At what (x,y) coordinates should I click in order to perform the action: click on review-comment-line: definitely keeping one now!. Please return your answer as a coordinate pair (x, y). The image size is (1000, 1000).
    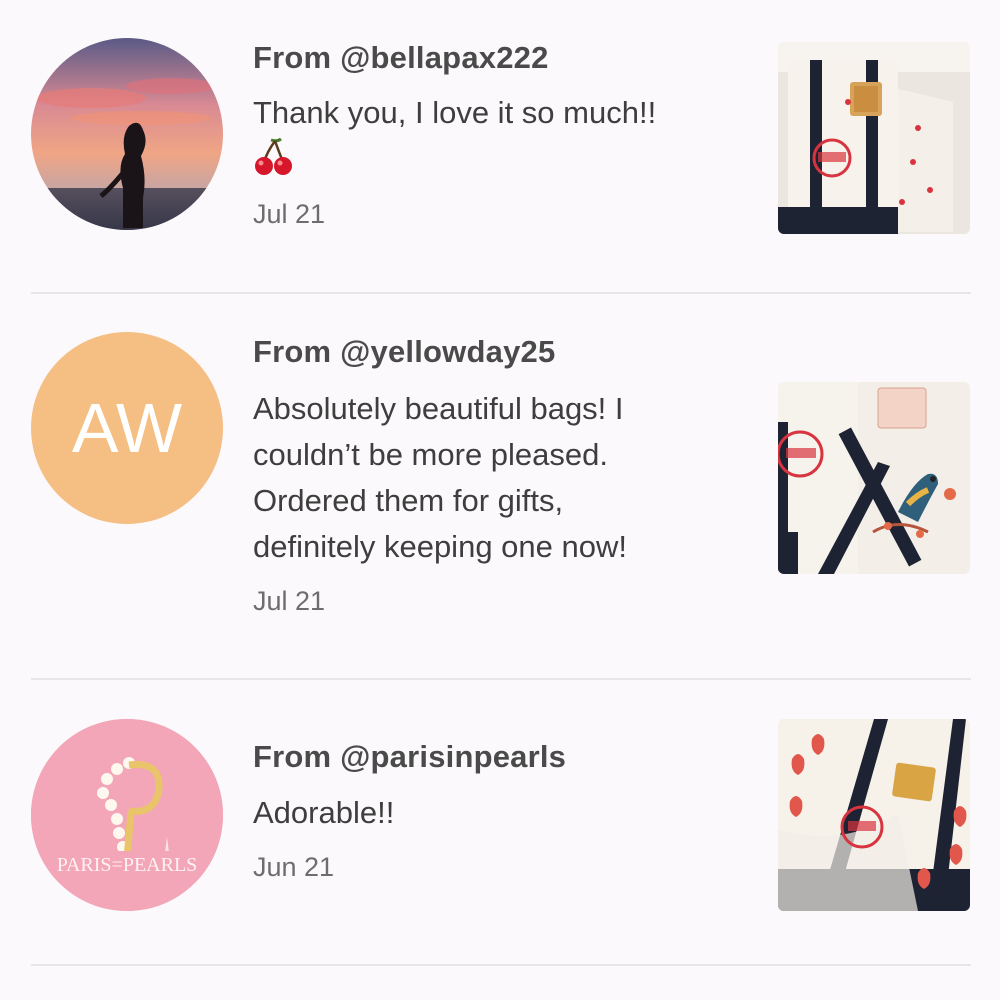
    Looking at the image, I should click on (440, 546).